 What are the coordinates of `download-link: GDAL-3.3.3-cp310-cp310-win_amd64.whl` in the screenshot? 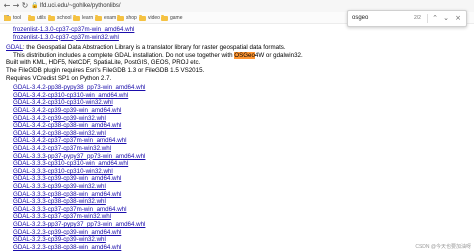 It's located at (70, 163).